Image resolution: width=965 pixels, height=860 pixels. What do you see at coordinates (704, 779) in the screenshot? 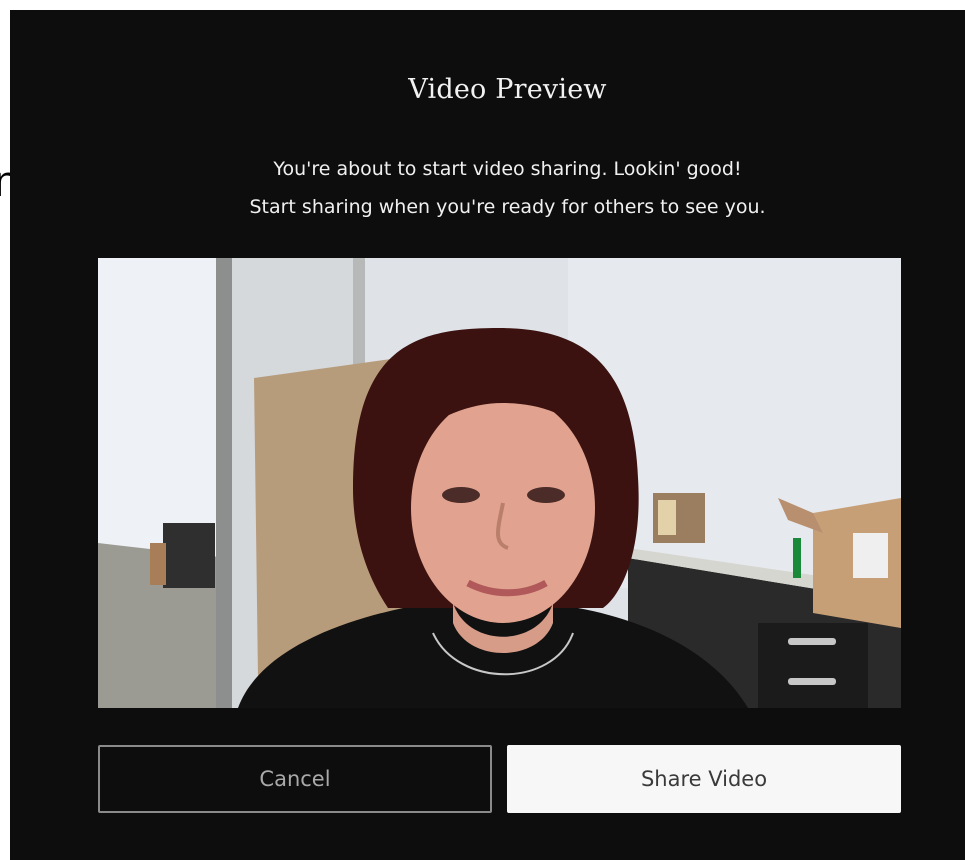
I see `share-video-button: Share Video` at bounding box center [704, 779].